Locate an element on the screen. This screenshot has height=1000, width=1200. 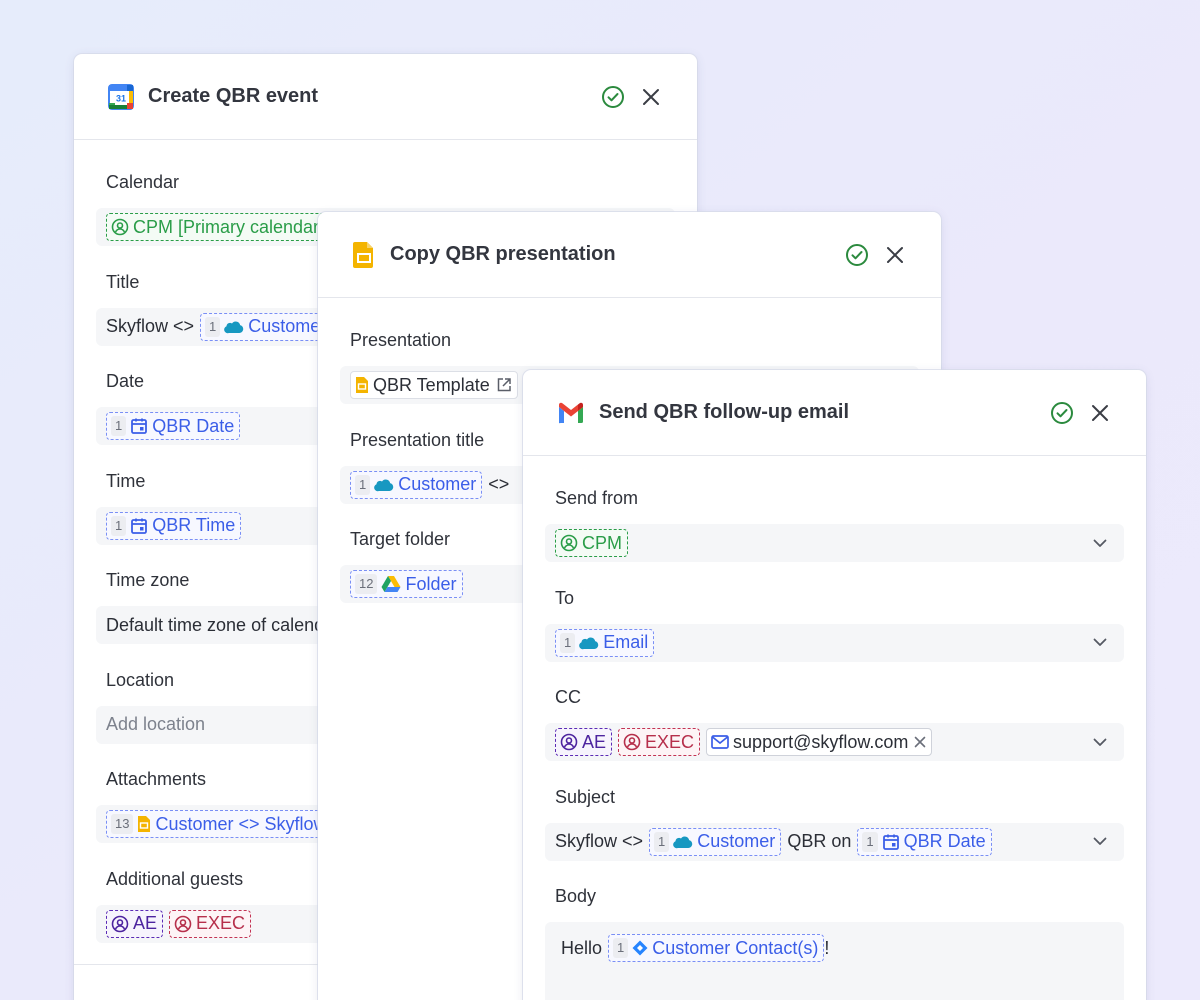
field-label: Calendar is located at coordinates (143, 182).